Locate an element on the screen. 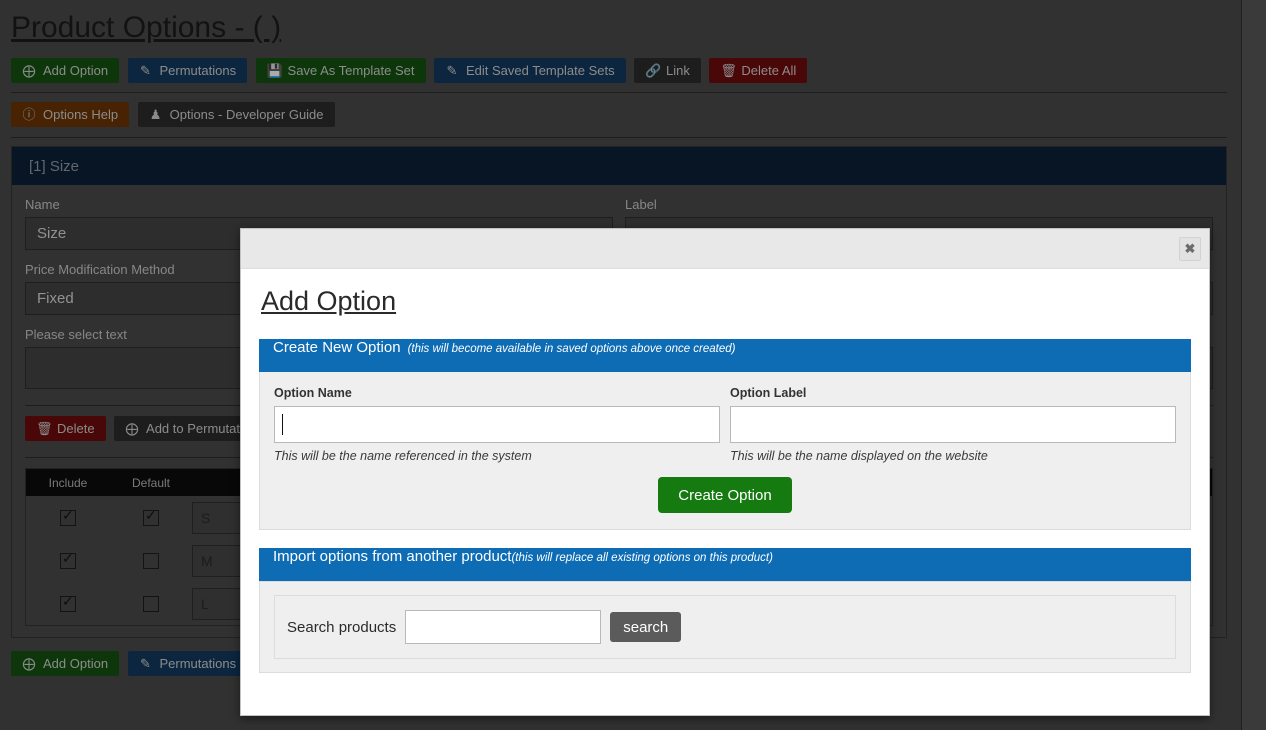 Image resolution: width=1266 pixels, height=730 pixels. option-name-input is located at coordinates (497, 424).